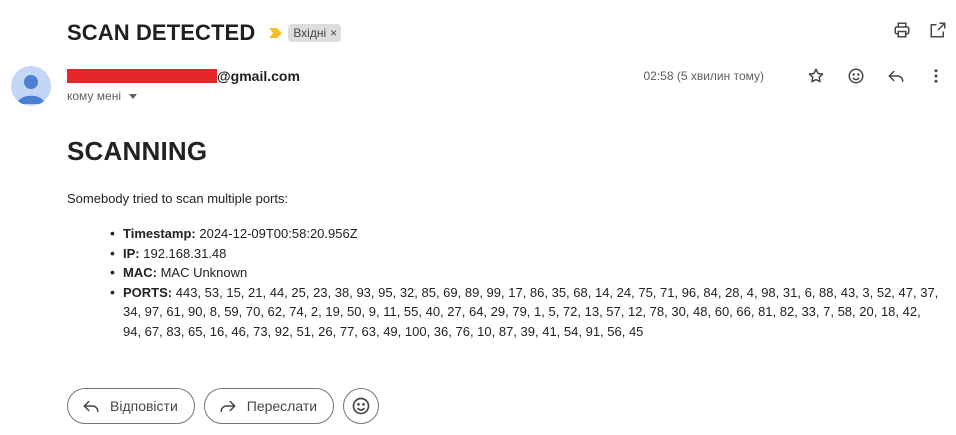  I want to click on fact-label: MAC:, so click(140, 272).